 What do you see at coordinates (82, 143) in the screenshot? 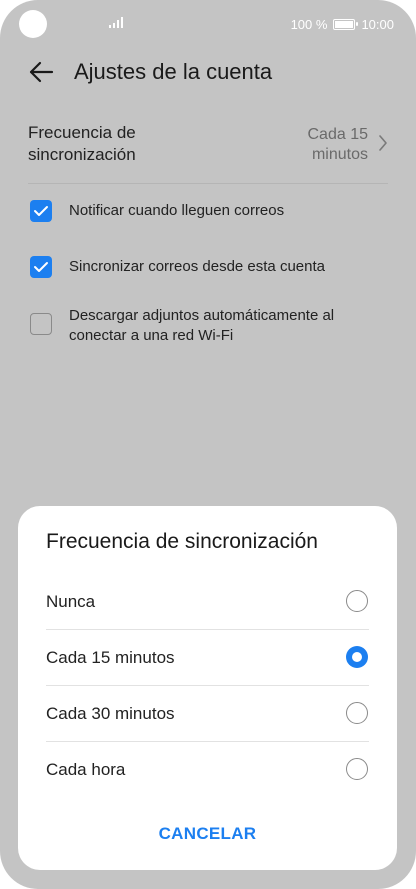
I see `sync-frequency-label: Frecuencia de sincronización` at bounding box center [82, 143].